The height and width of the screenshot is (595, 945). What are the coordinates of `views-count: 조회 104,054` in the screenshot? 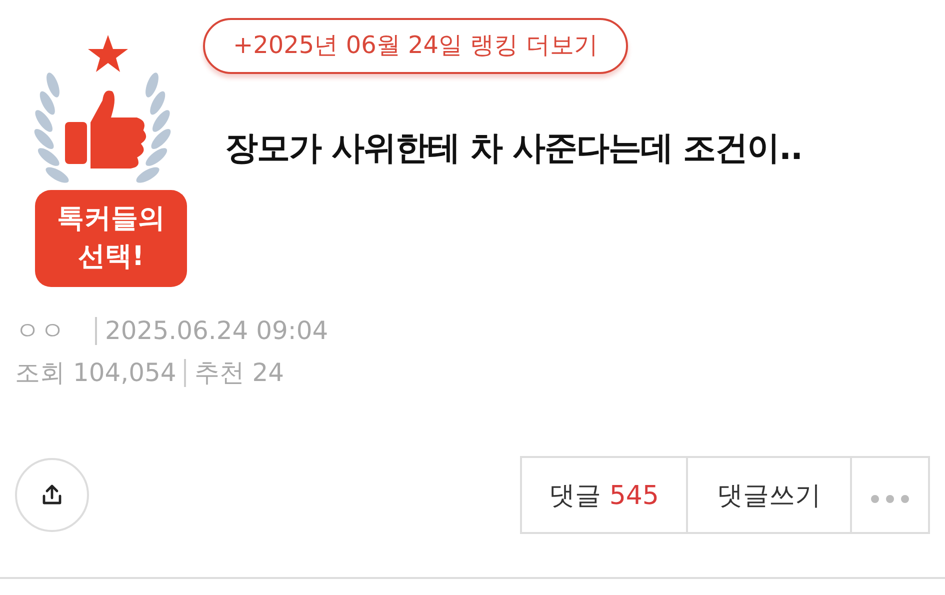 It's located at (95, 373).